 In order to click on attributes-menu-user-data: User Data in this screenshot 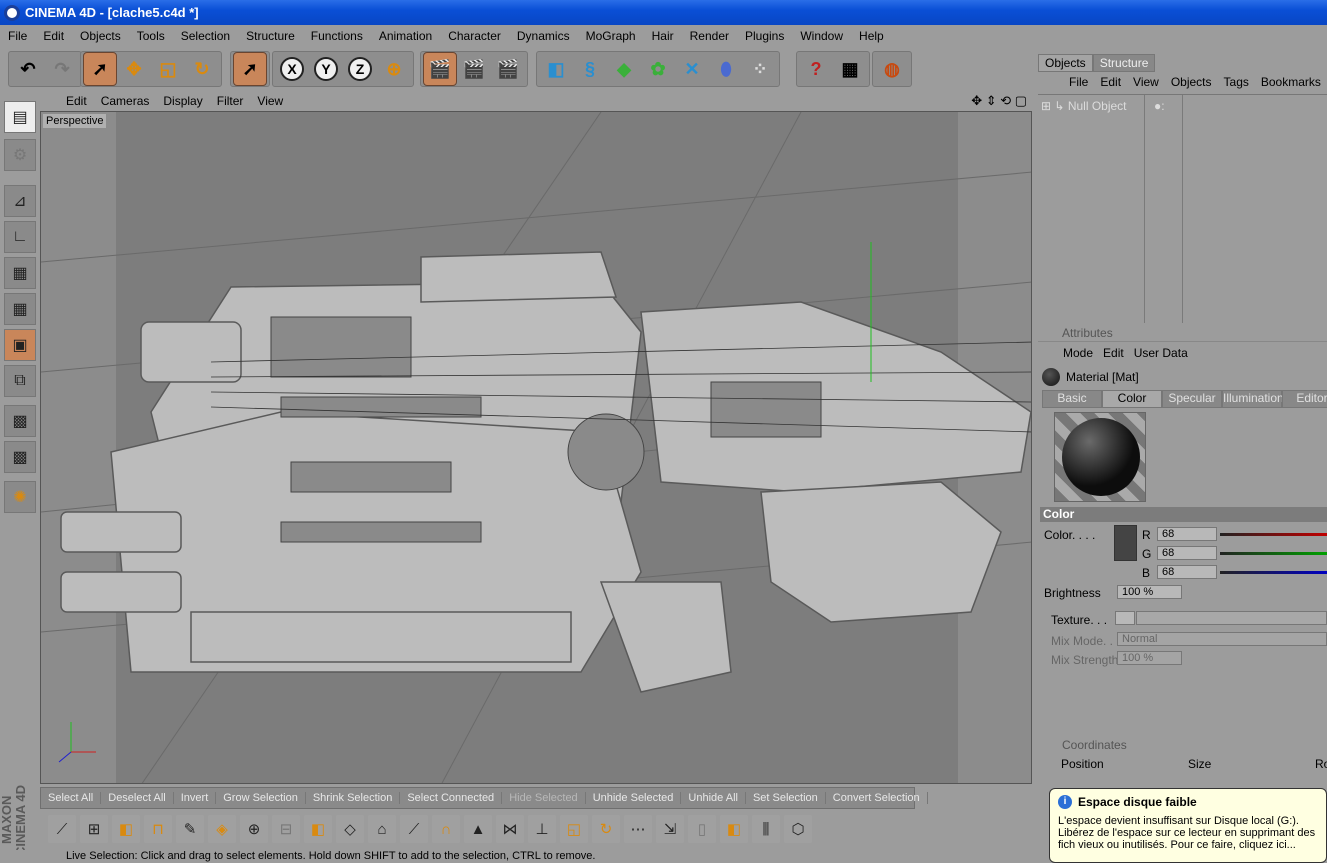, I will do `click(1161, 353)`.